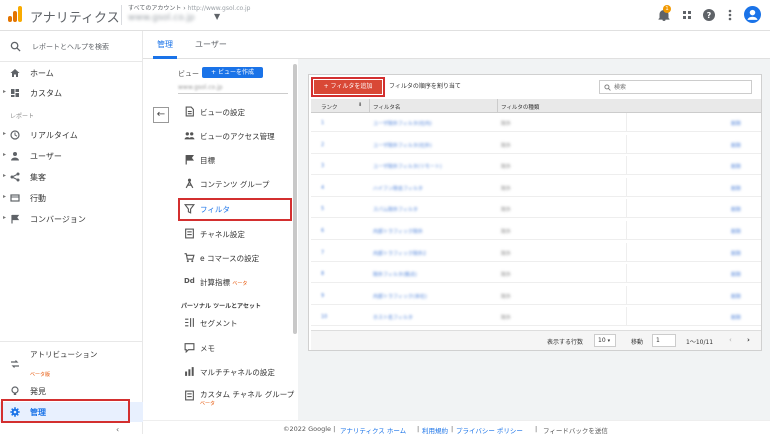  Describe the element at coordinates (681, 87) in the screenshot. I see `filter-search-input` at that location.